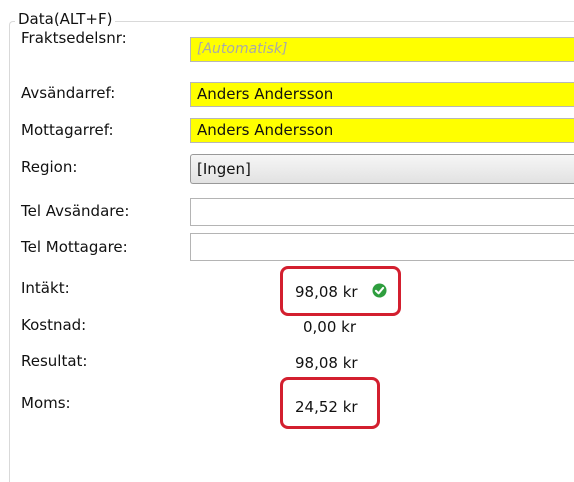  Describe the element at coordinates (54, 325) in the screenshot. I see `kostnad-label: Kostnad:` at that location.